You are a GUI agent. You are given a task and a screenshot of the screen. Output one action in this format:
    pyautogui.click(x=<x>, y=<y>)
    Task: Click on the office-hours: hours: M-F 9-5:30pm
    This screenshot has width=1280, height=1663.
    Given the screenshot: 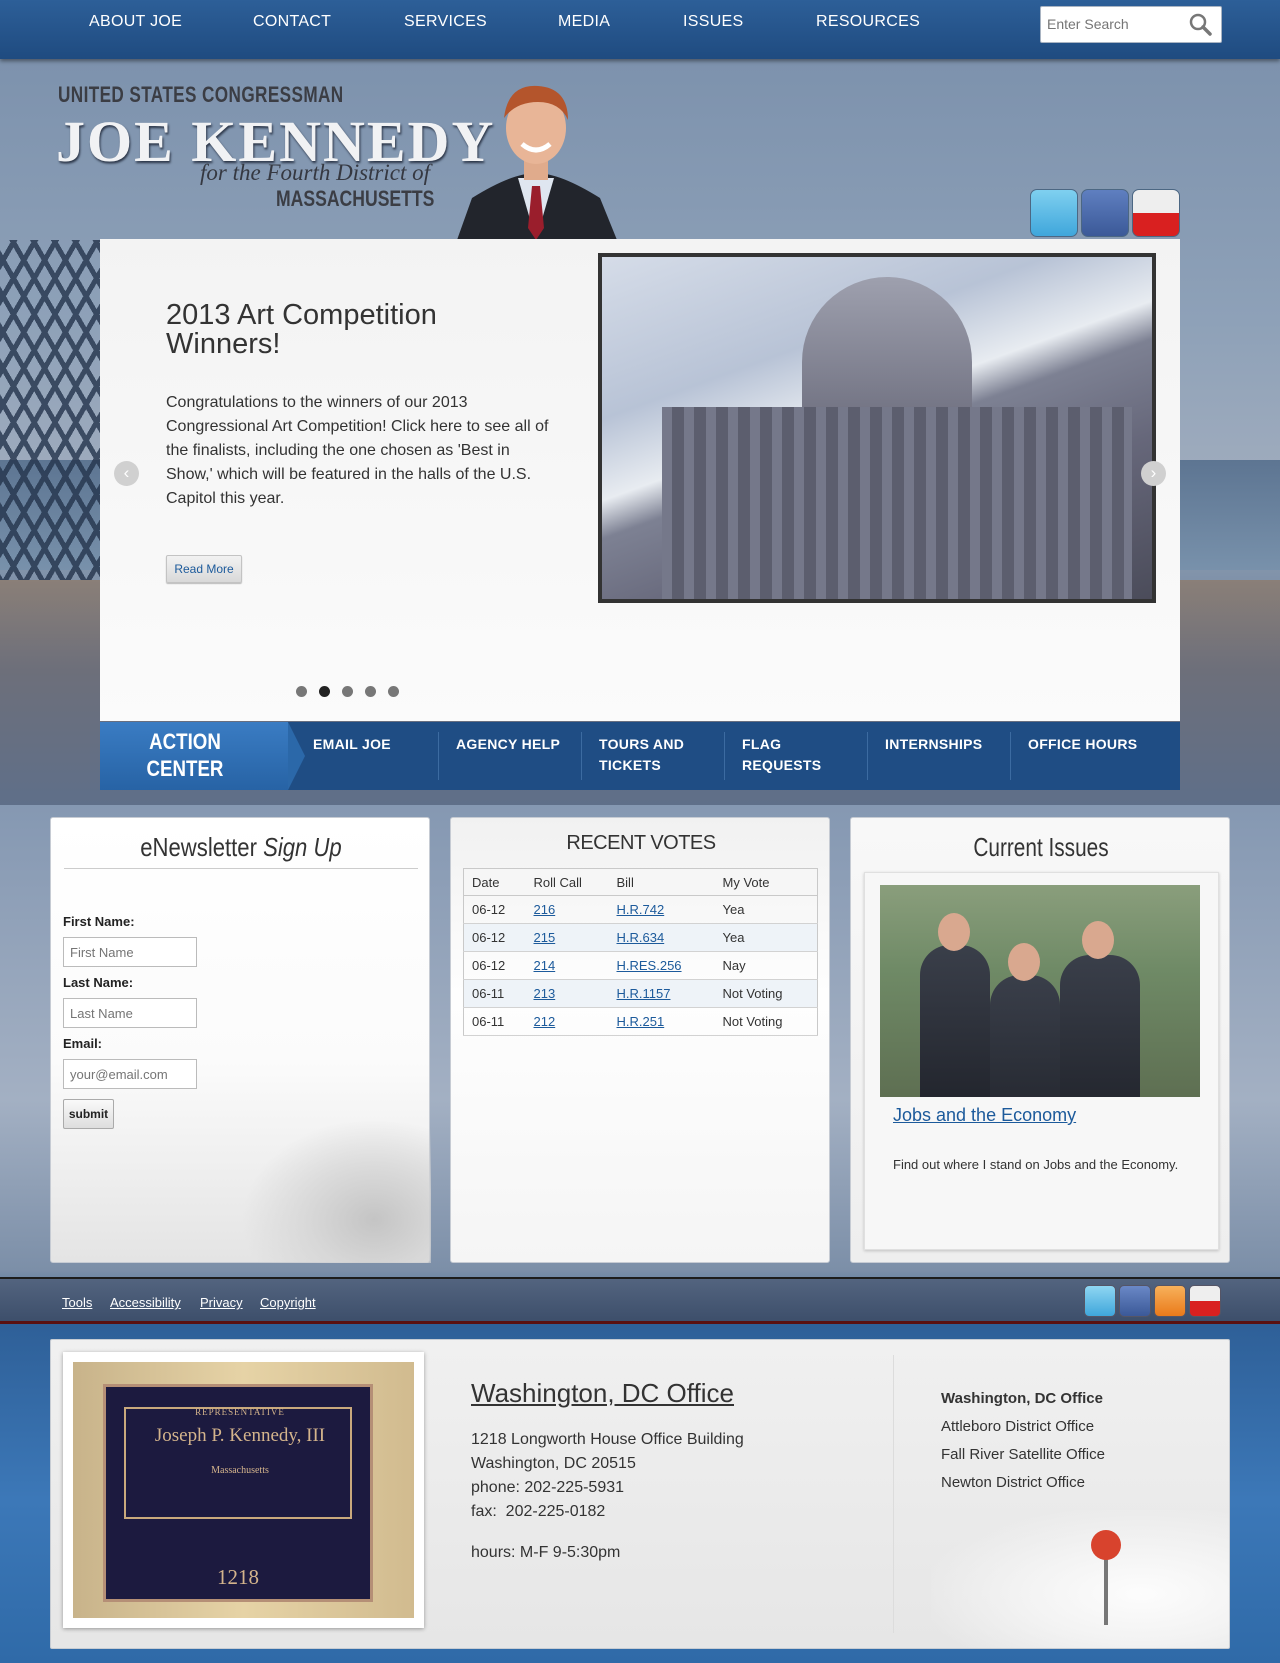 What is the action you would take?
    pyautogui.click(x=546, y=1552)
    